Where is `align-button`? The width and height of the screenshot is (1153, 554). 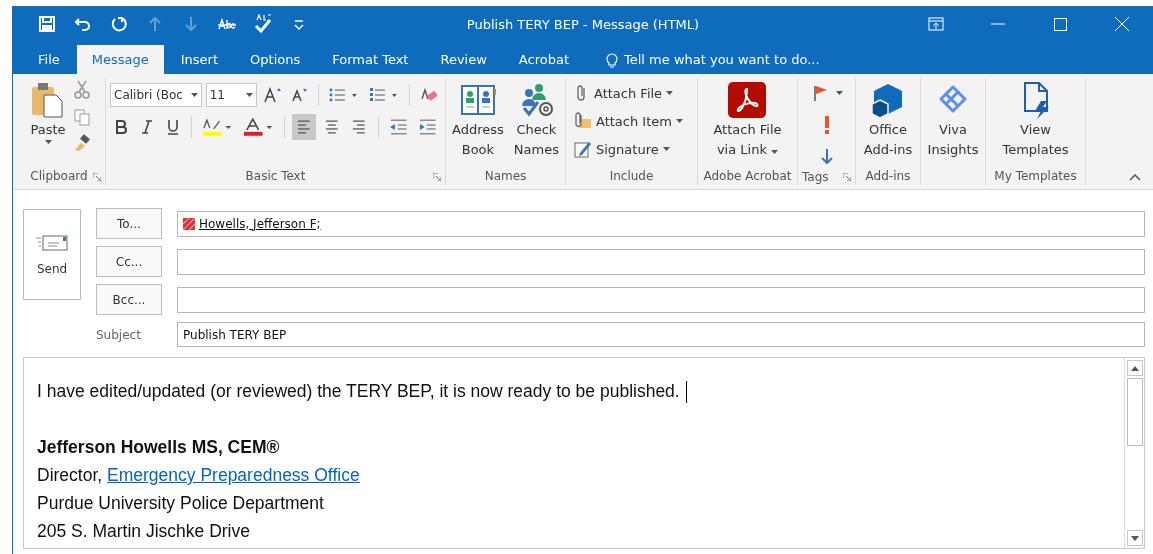
align-button is located at coordinates (304, 127).